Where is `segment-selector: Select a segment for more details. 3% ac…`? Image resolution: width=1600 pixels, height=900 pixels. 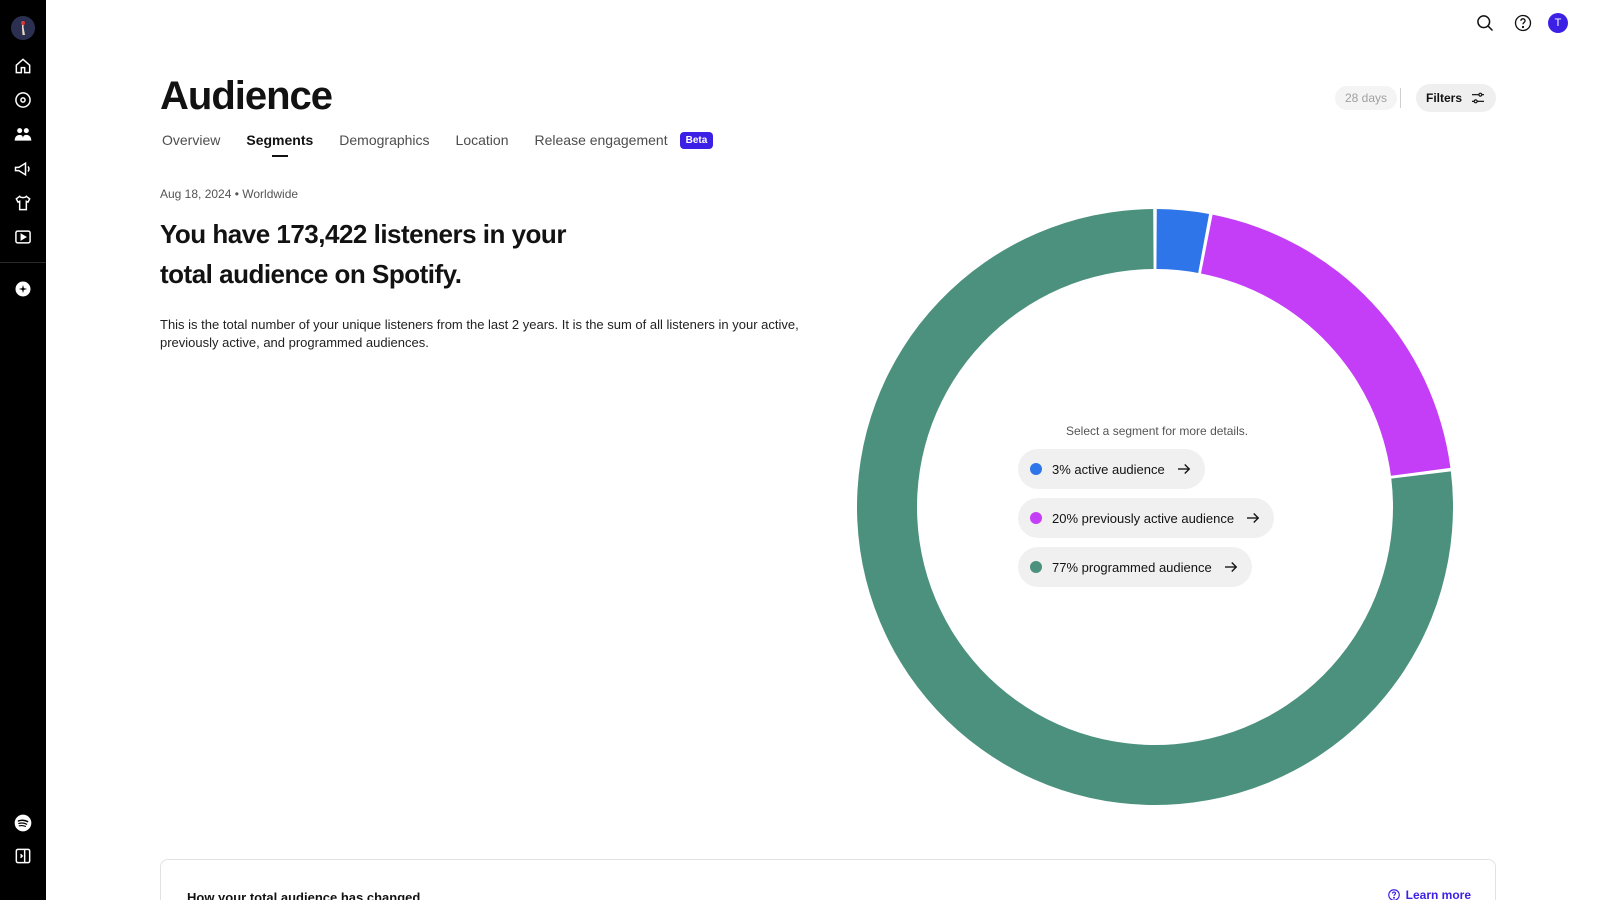
segment-selector: Select a segment for more details. 3% ac… is located at coordinates (1168, 510).